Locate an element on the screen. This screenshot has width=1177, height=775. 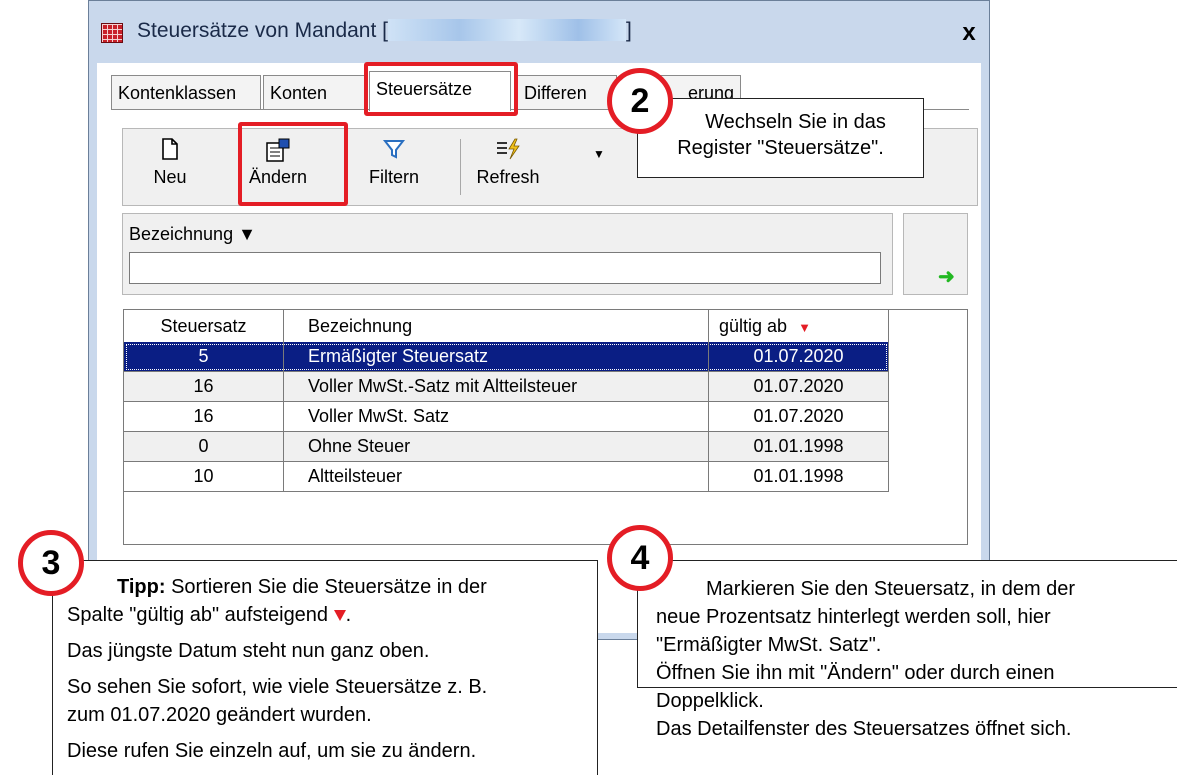
window-title-suffix: ] is located at coordinates (629, 30).